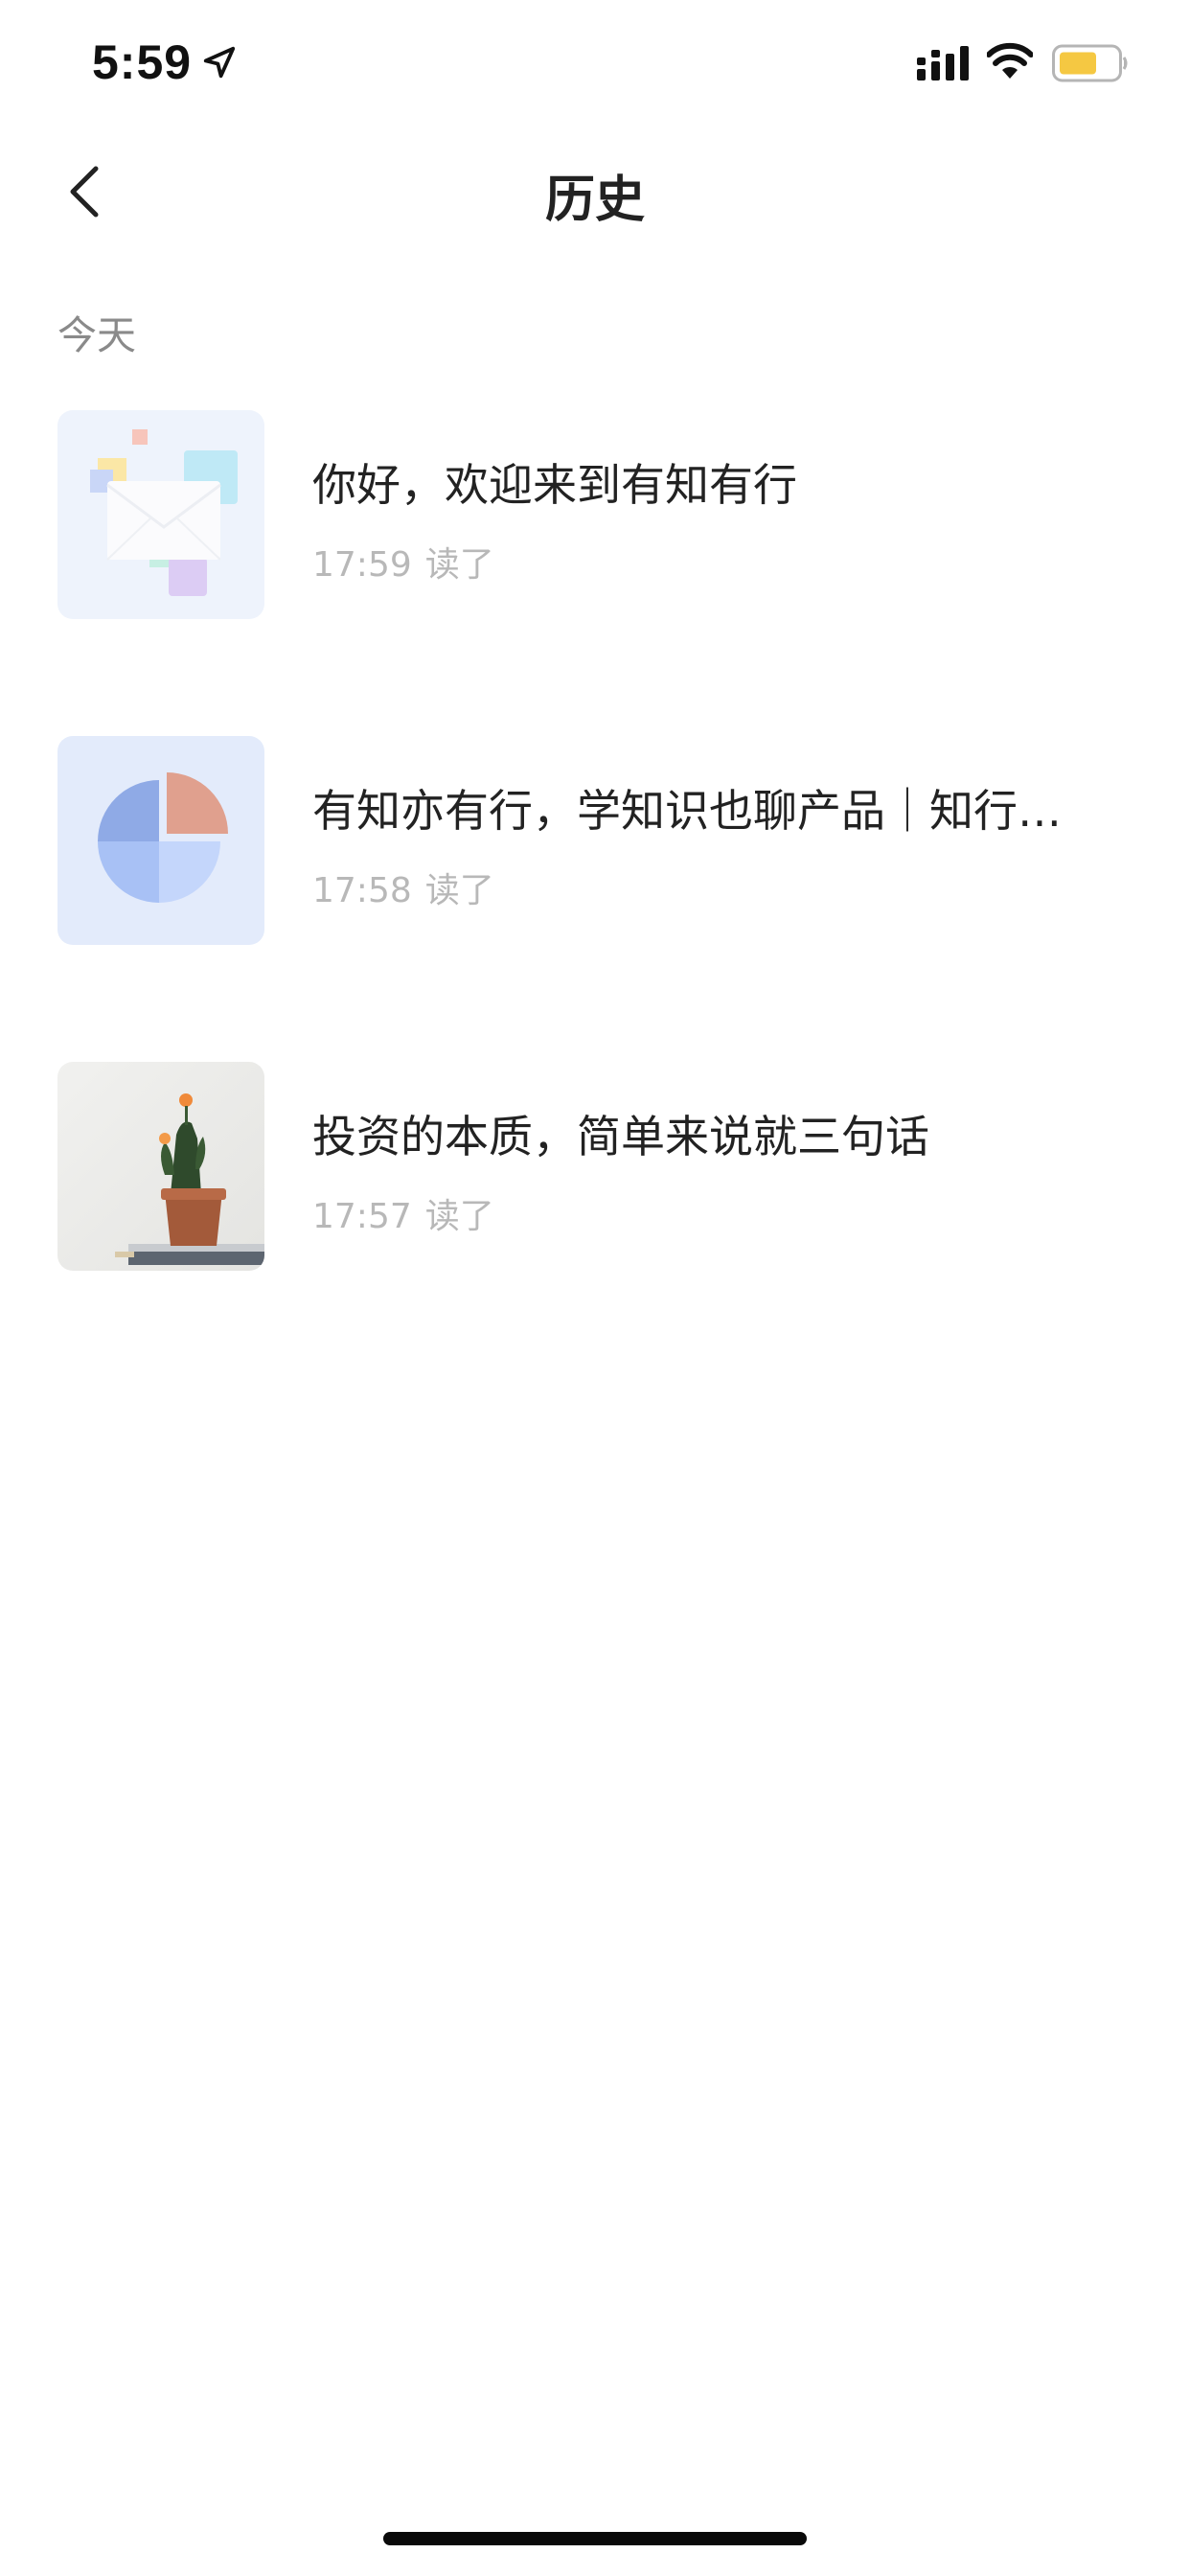  What do you see at coordinates (595, 515) in the screenshot?
I see `history-item: 你好，欢迎来到有知有行 17:59 读了` at bounding box center [595, 515].